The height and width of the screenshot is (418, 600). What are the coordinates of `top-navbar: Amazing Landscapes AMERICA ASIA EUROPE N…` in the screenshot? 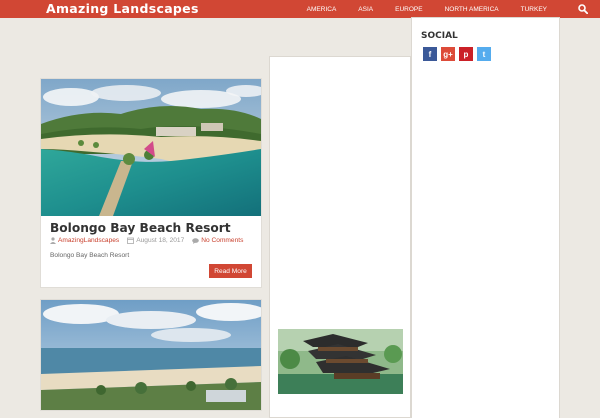 It's located at (300, 9).